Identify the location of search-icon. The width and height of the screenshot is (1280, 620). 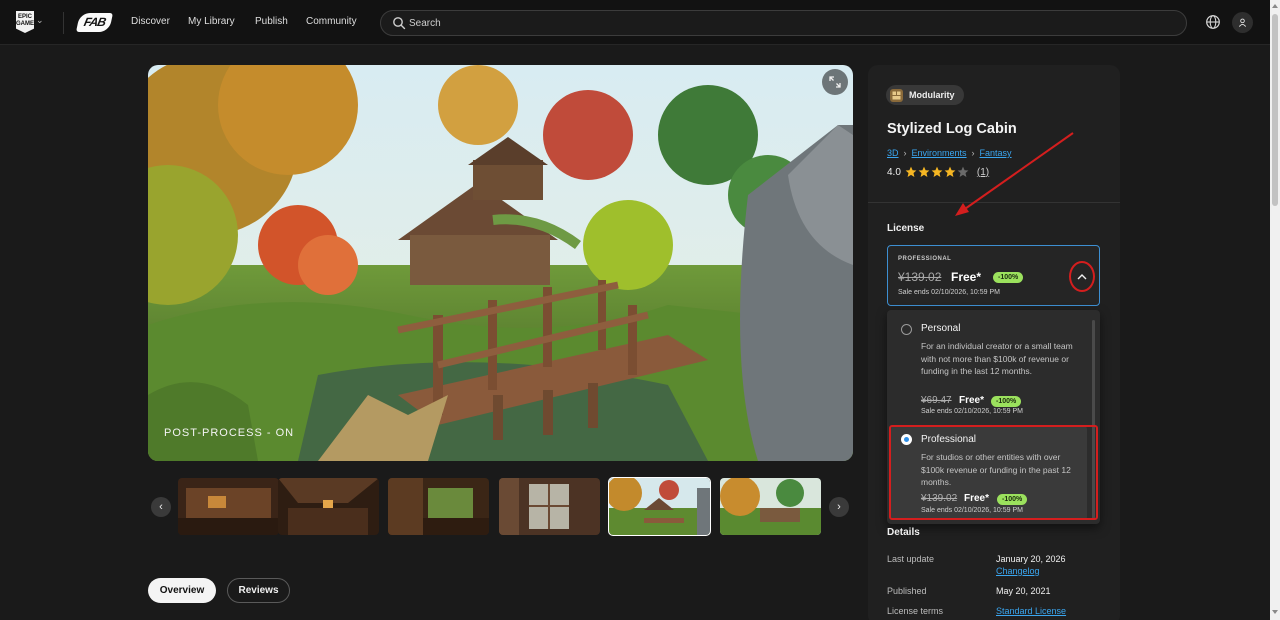
(399, 23).